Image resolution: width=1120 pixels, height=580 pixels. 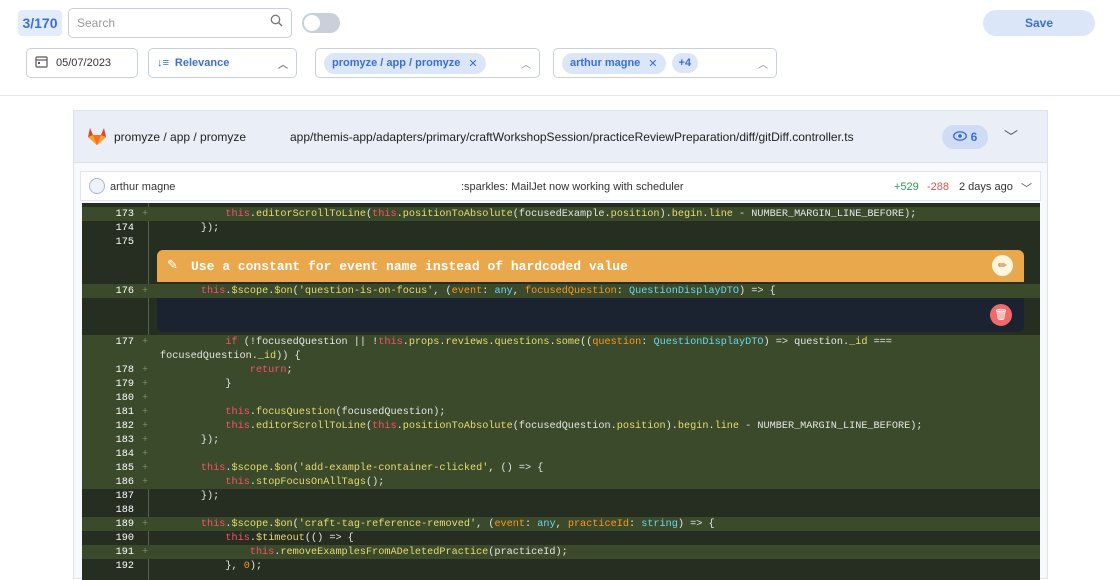 I want to click on views-badge: 6, so click(x=965, y=137).